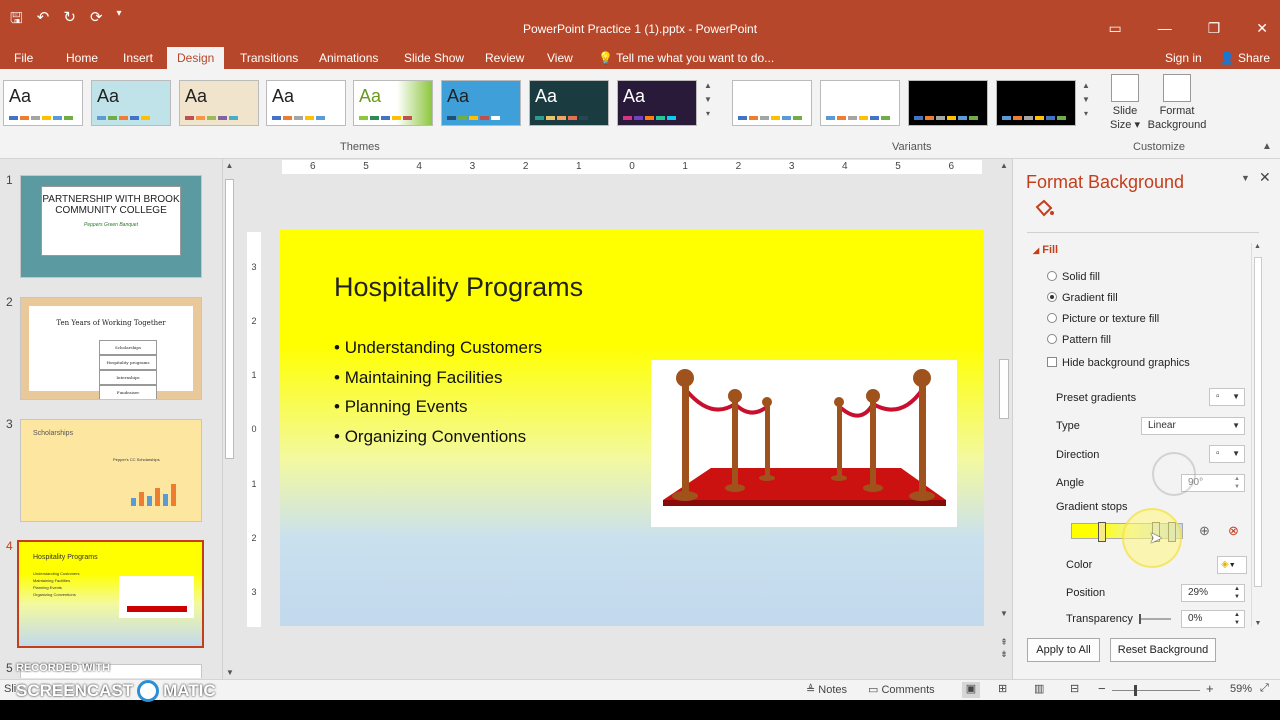 The image size is (1280, 720). Describe the element at coordinates (1102, 532) in the screenshot. I see `gradient-stop-handle` at that location.